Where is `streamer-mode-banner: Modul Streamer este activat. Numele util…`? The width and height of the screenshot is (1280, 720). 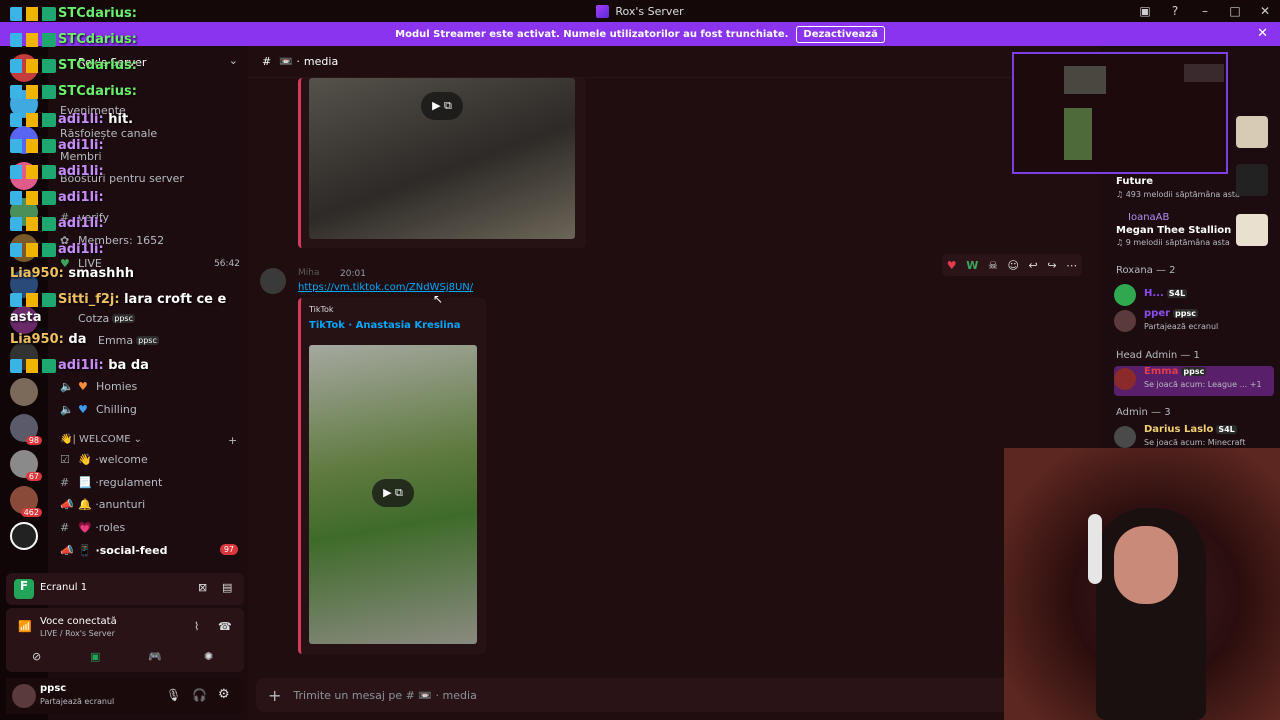
streamer-mode-banner: Modul Streamer este activat. Numele util… is located at coordinates (640, 34).